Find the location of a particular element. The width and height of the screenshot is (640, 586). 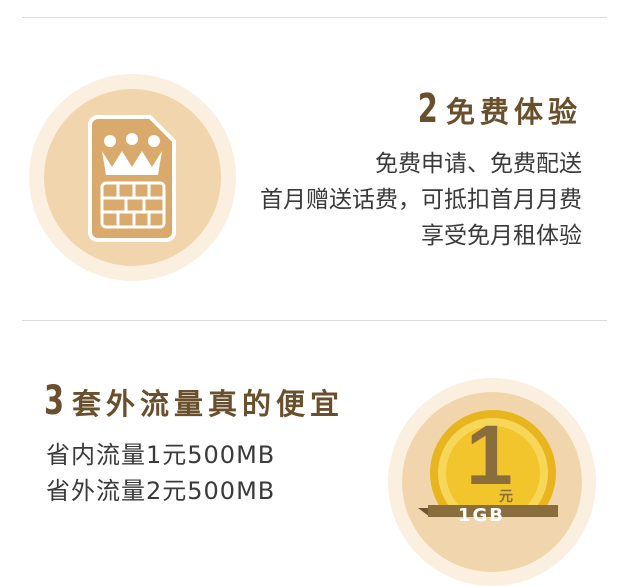

section3-line: 省外流量2元500MB is located at coordinates (161, 491).